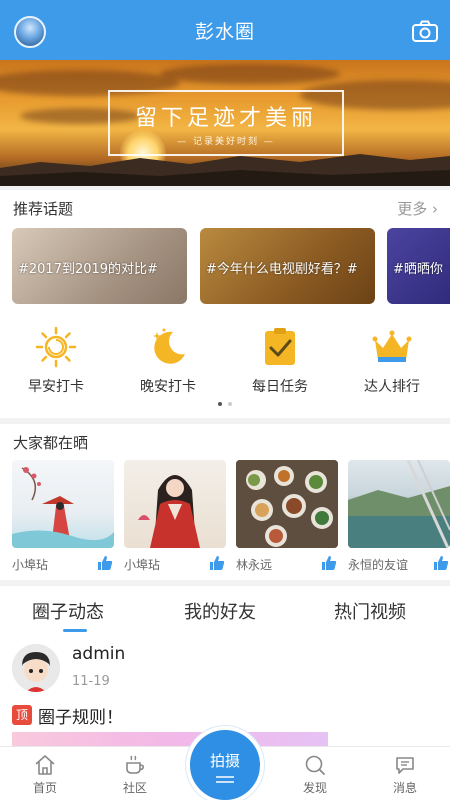 The height and width of the screenshot is (800, 450). Describe the element at coordinates (30, 32) in the screenshot. I see `user-avatar` at that location.